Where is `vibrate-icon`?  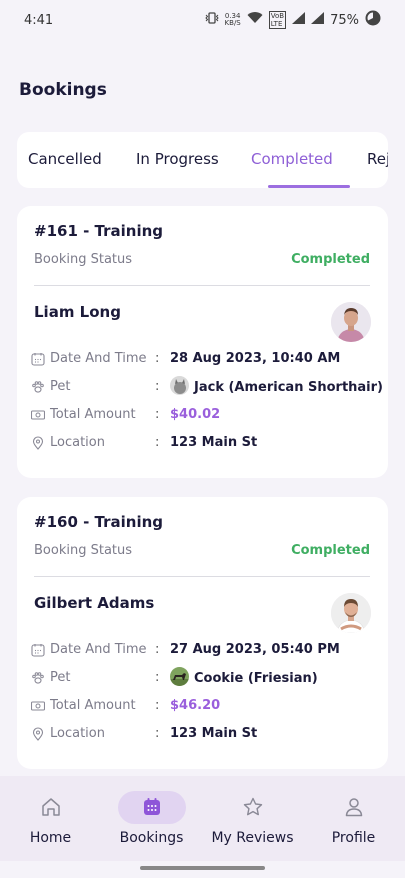 vibrate-icon is located at coordinates (211, 20).